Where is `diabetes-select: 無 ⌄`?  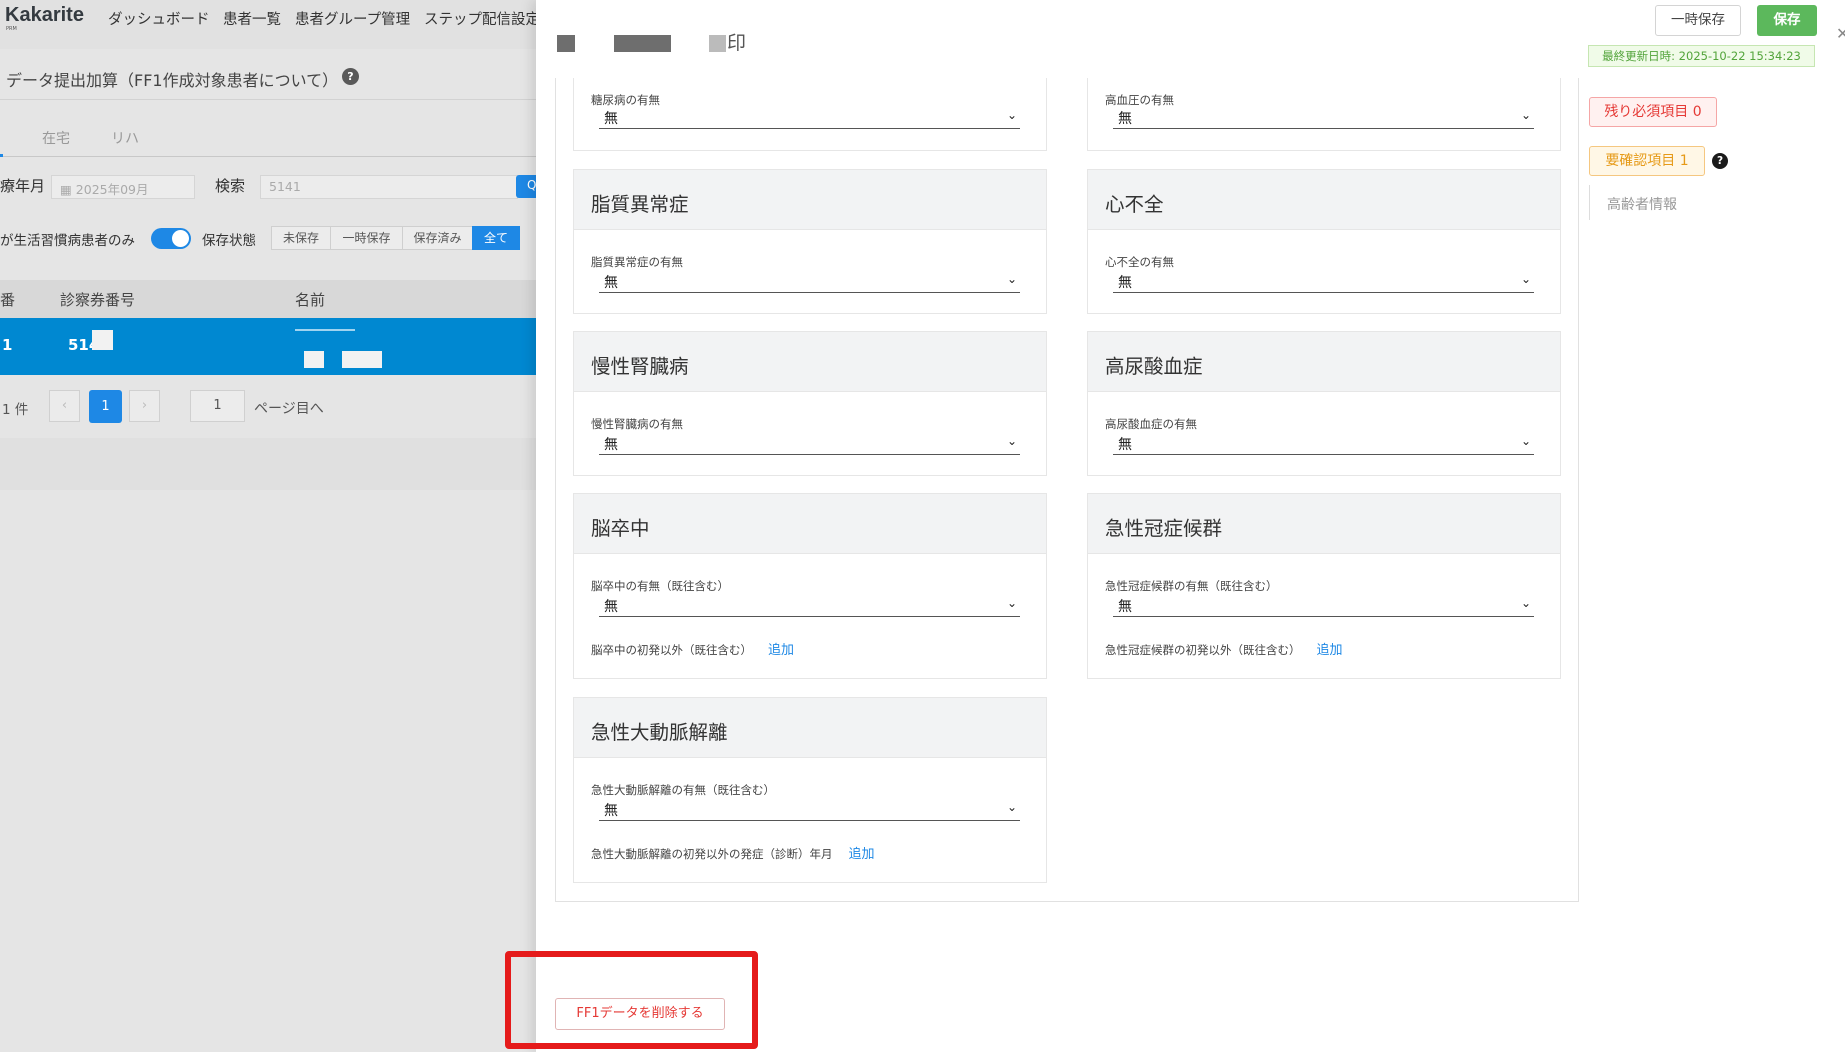
diabetes-select: 無 ⌄ is located at coordinates (809, 118).